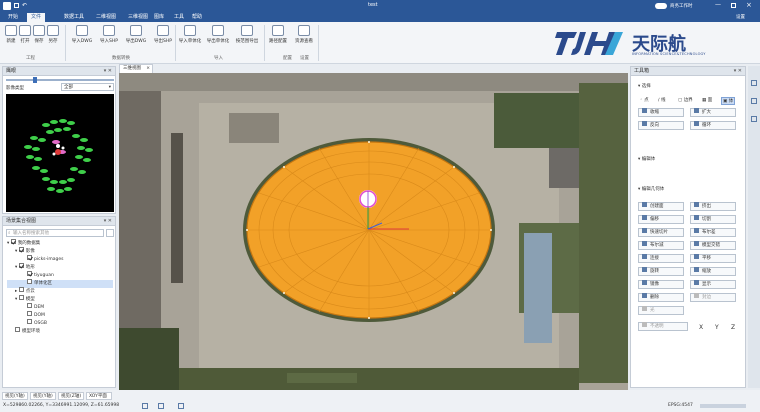 This screenshot has width=760, height=412. What do you see at coordinates (713, 232) in the screenshot?
I see `boolean-diff-button: 布尔差` at bounding box center [713, 232].